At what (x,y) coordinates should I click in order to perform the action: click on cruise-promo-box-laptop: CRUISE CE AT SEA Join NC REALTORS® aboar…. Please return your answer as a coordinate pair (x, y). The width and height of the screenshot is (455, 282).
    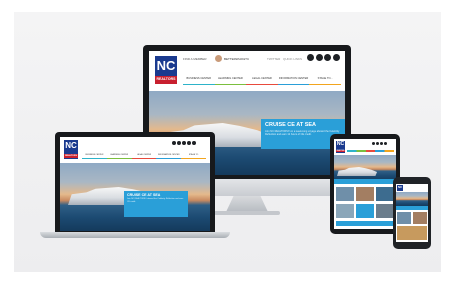
    Looking at the image, I should click on (156, 204).